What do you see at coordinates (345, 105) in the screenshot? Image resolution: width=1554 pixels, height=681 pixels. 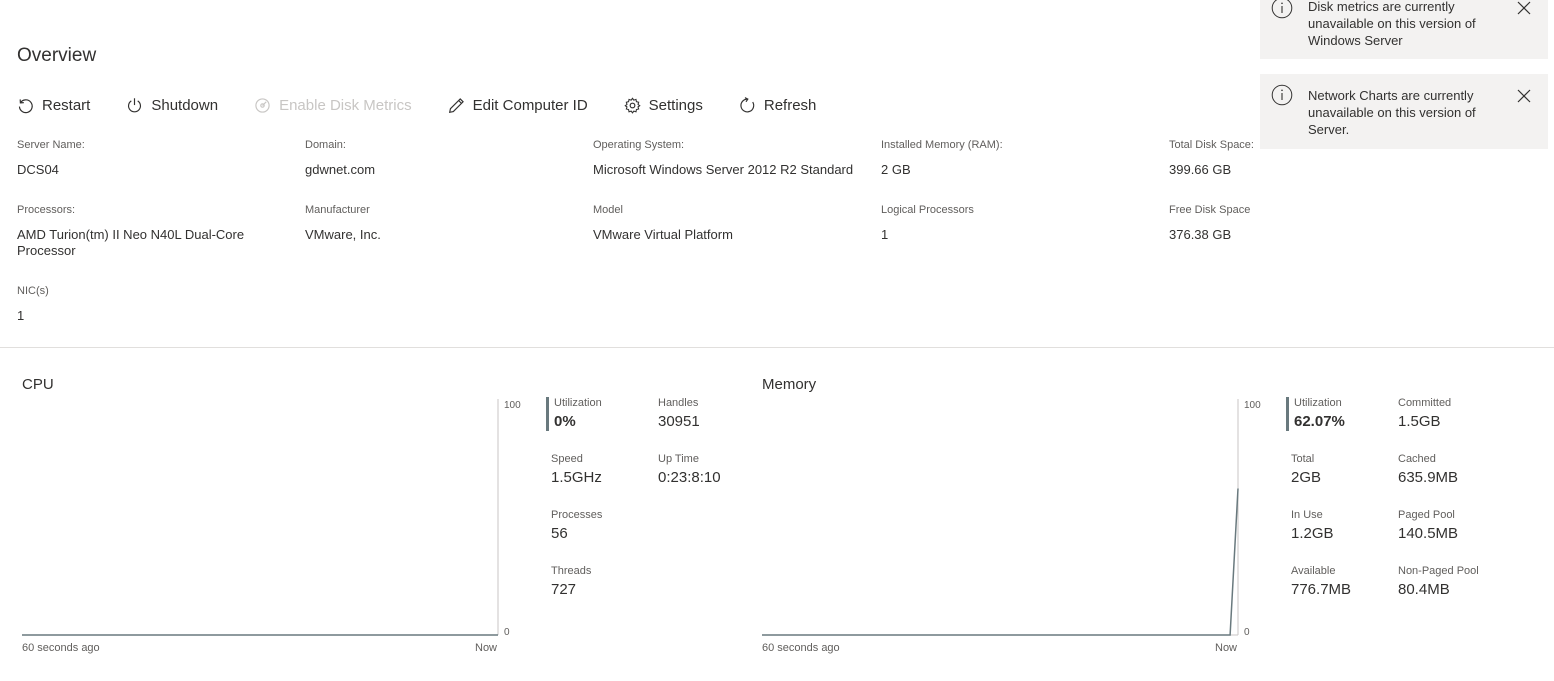 I see `enable-disk-metrics-label: Enable Disk Metrics` at bounding box center [345, 105].